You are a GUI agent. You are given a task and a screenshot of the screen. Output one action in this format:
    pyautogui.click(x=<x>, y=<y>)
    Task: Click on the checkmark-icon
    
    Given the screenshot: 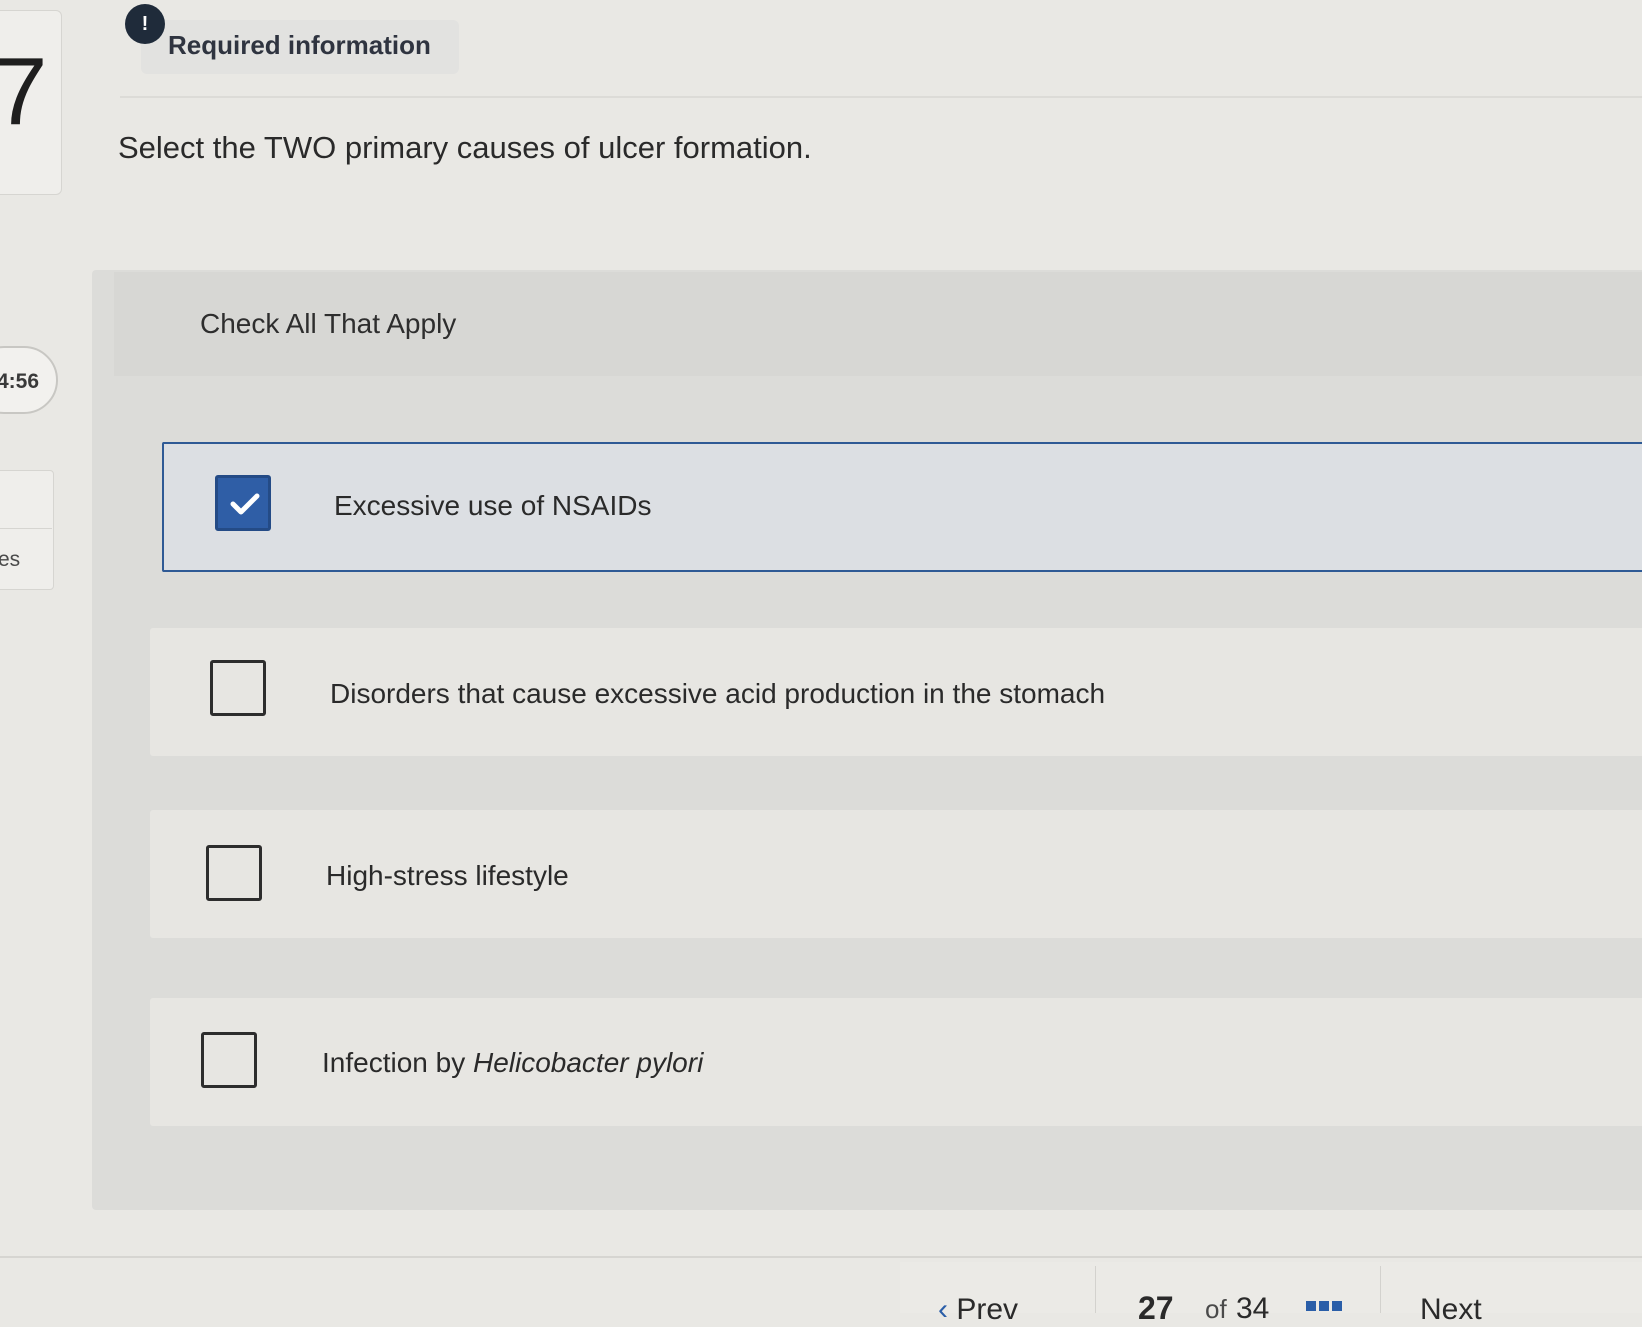 What is the action you would take?
    pyautogui.click(x=245, y=504)
    